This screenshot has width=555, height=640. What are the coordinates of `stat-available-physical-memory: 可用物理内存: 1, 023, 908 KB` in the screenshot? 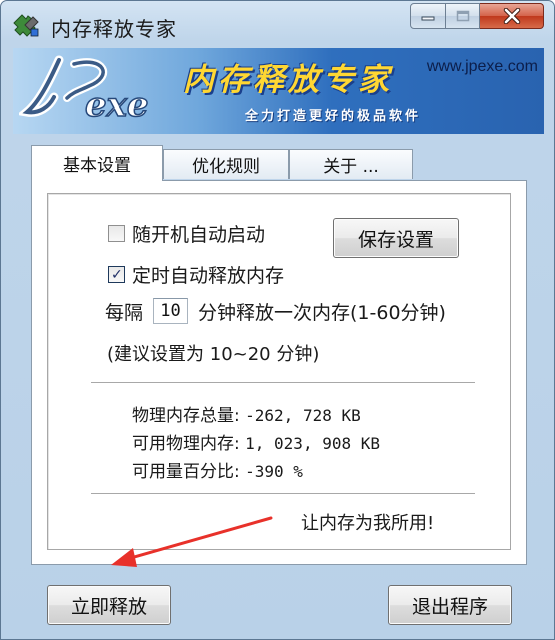 It's located at (256, 441).